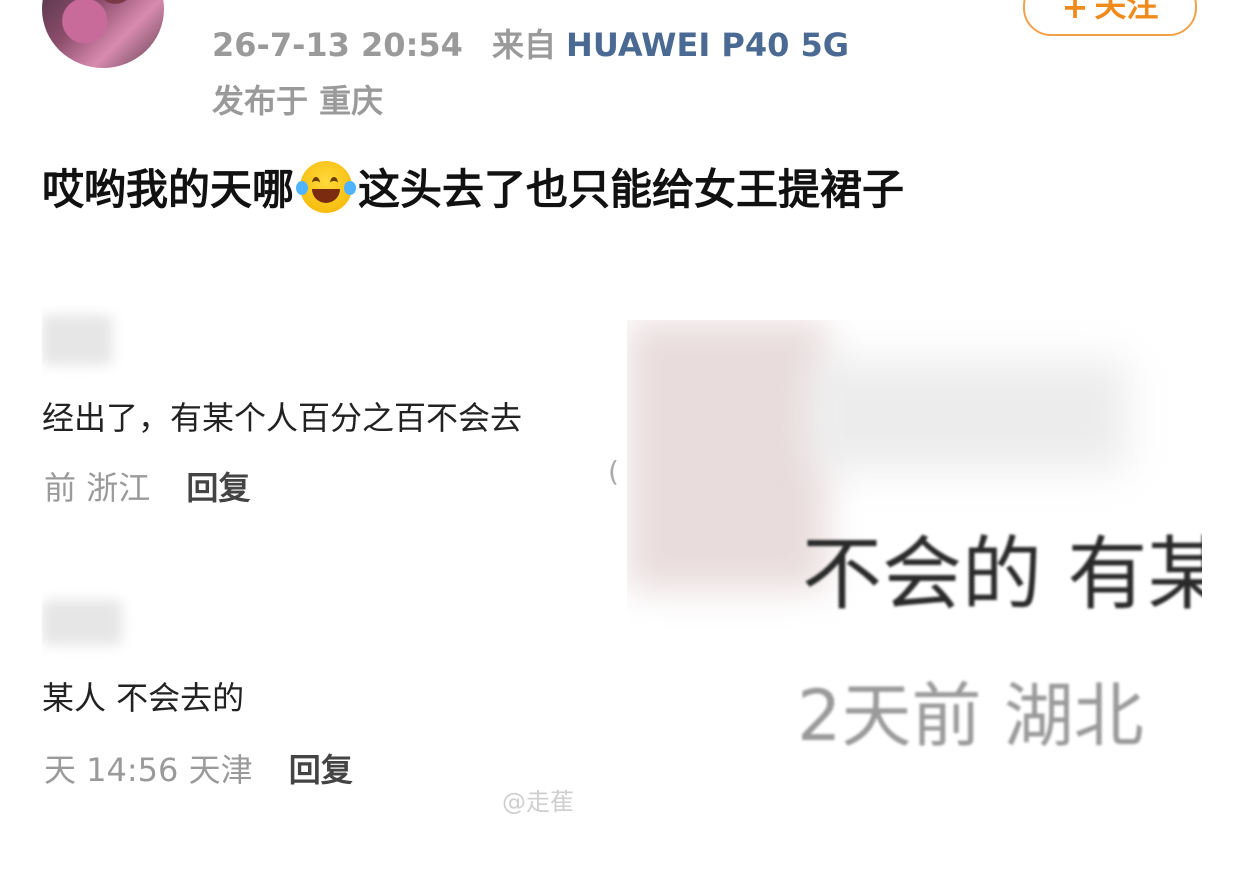 This screenshot has height=870, width=1242. I want to click on comment-2-time: 天 14:56, so click(111, 770).